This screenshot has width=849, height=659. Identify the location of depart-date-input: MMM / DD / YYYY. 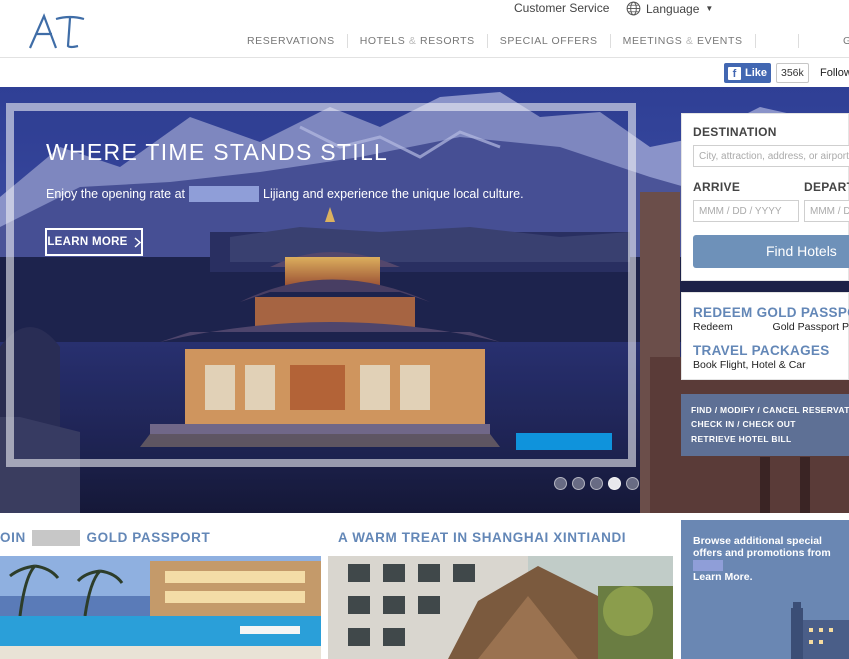
(826, 211).